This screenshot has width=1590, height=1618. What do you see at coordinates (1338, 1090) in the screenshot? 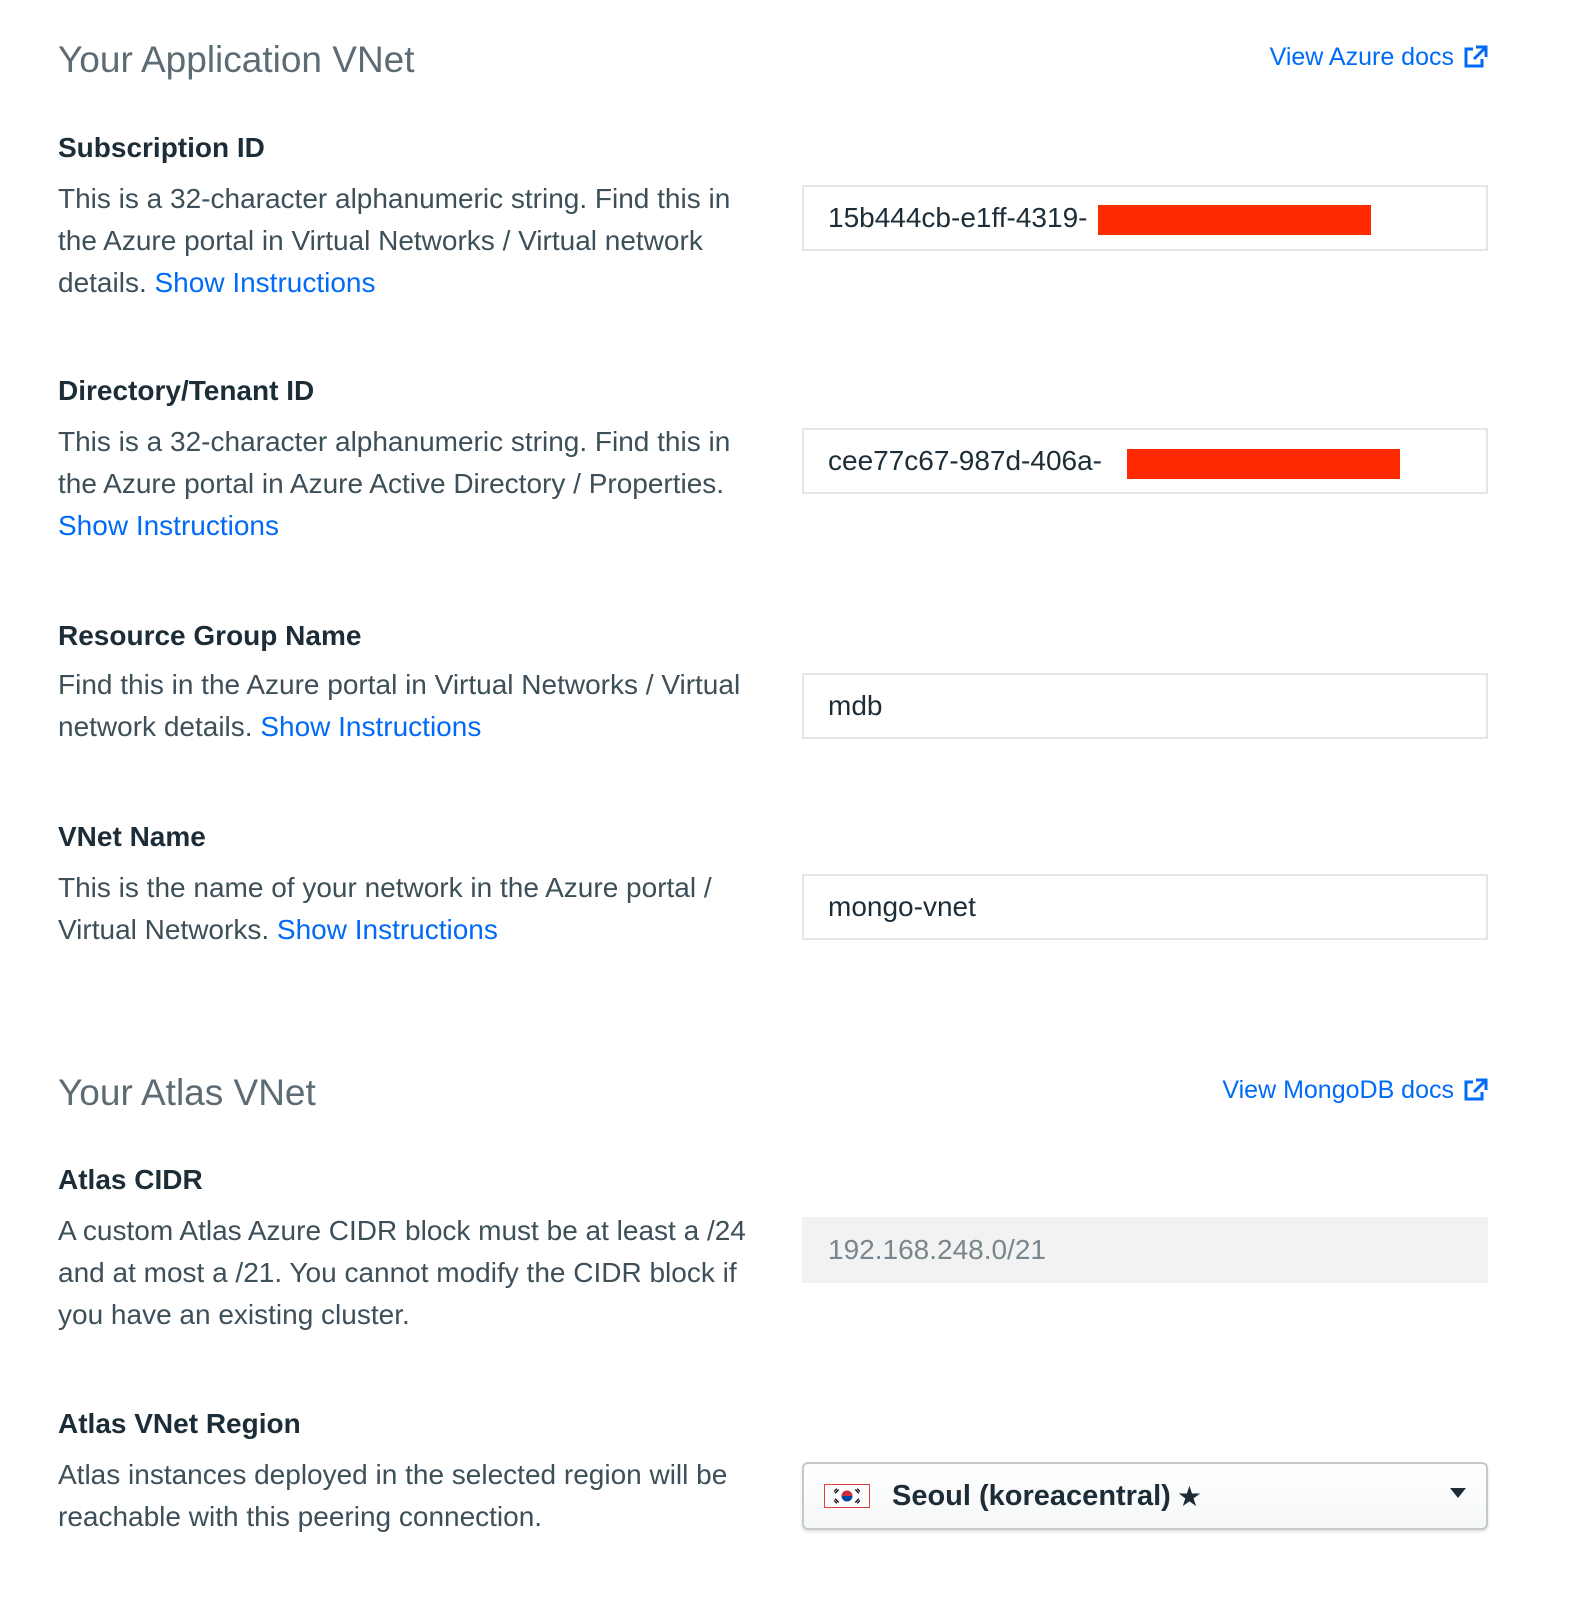
I see `view-mongodb-docs-label: View MongoDB docs` at bounding box center [1338, 1090].